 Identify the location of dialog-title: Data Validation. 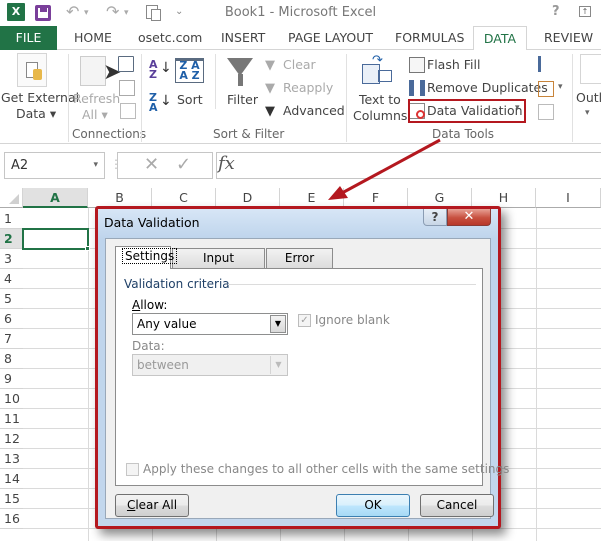
(152, 222).